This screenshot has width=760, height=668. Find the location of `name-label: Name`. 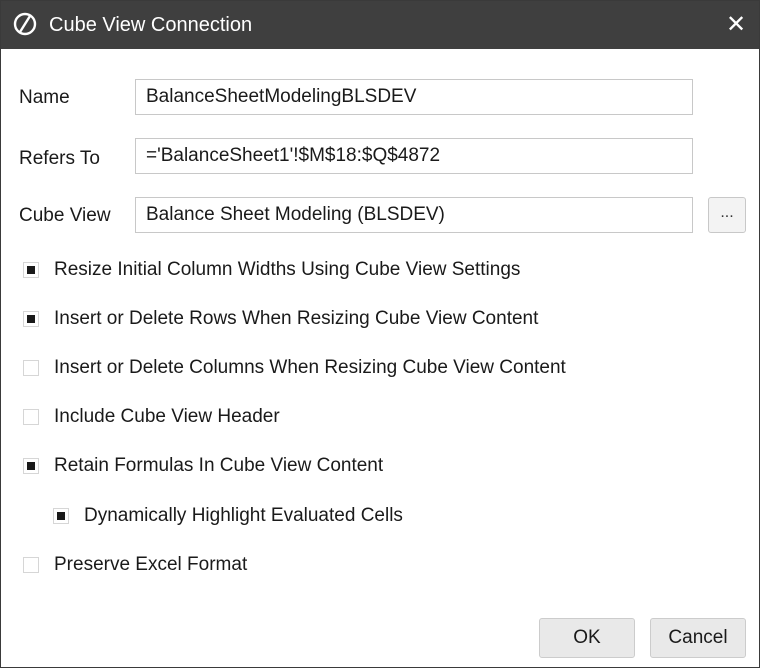

name-label: Name is located at coordinates (44, 97).